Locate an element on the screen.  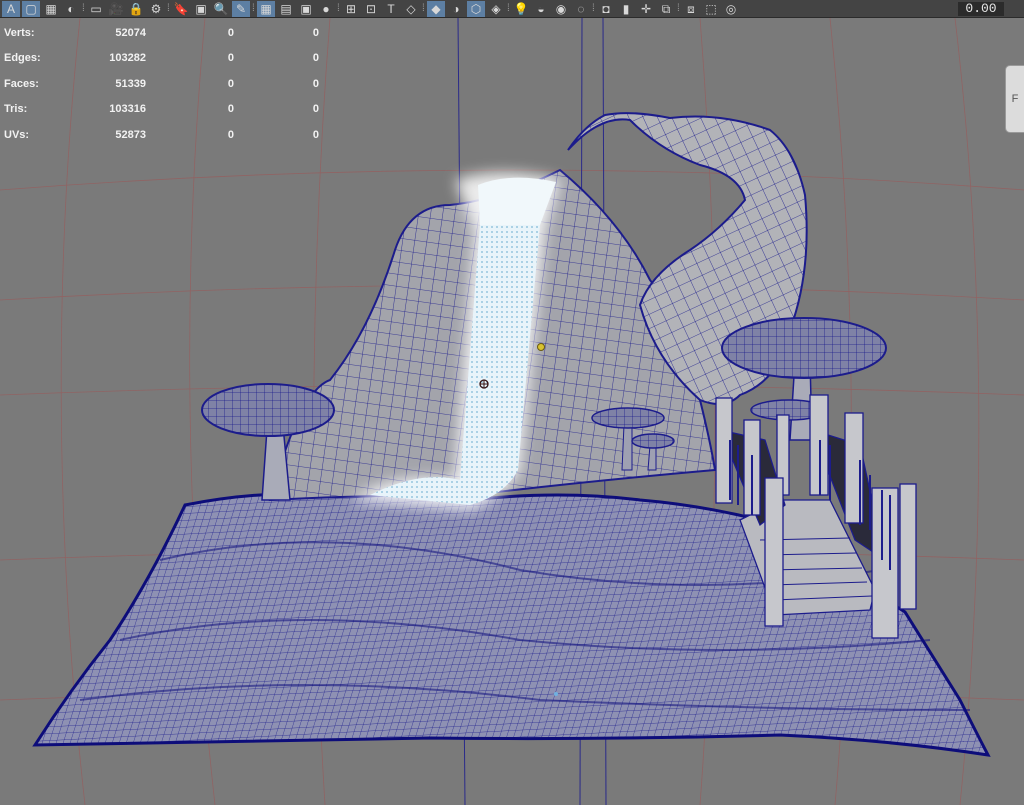
stat-value: 52873 is located at coordinates (130, 134).